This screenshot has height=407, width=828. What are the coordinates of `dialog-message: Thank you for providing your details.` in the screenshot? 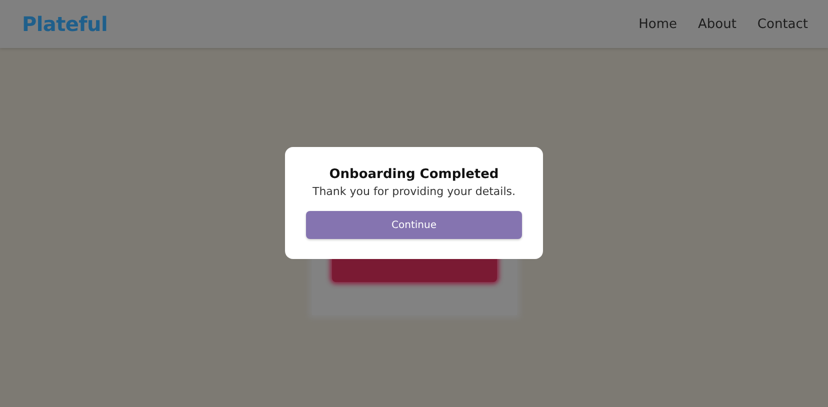 It's located at (414, 191).